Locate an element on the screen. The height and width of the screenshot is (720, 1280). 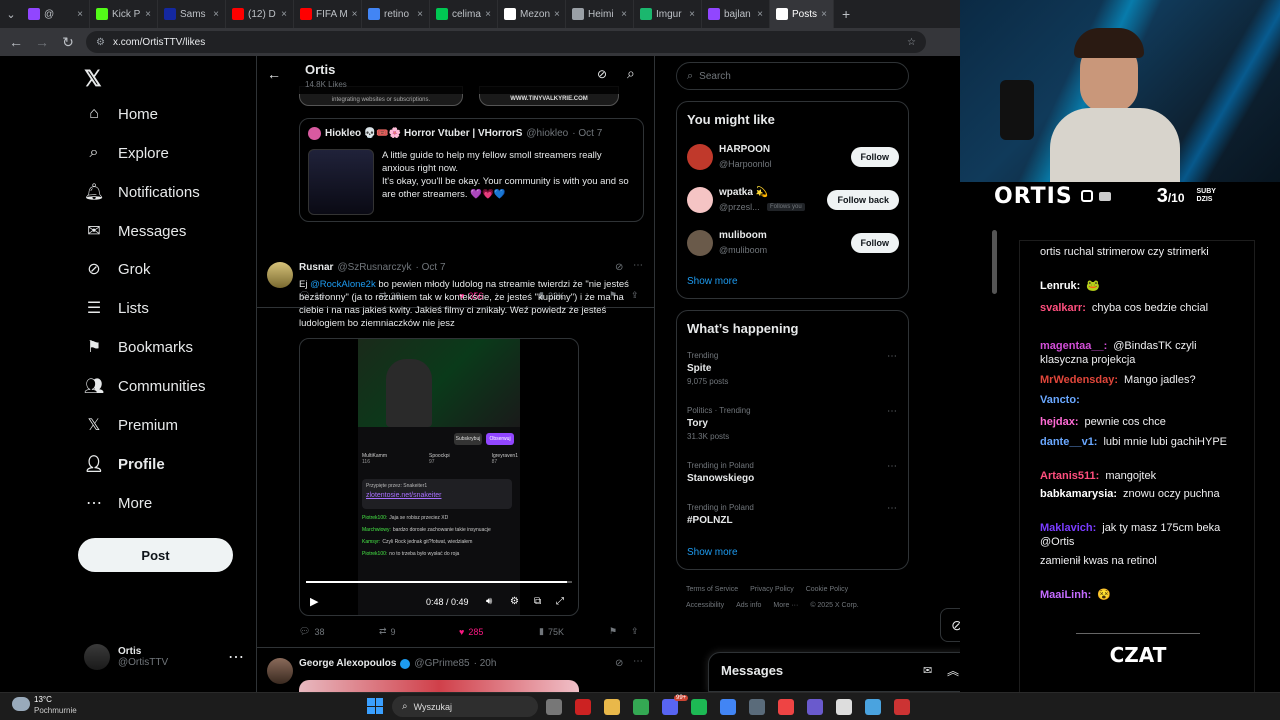
suggestion-row: wpatka 💫 @przesl... Follows you Follow back is located at coordinates (793, 200).